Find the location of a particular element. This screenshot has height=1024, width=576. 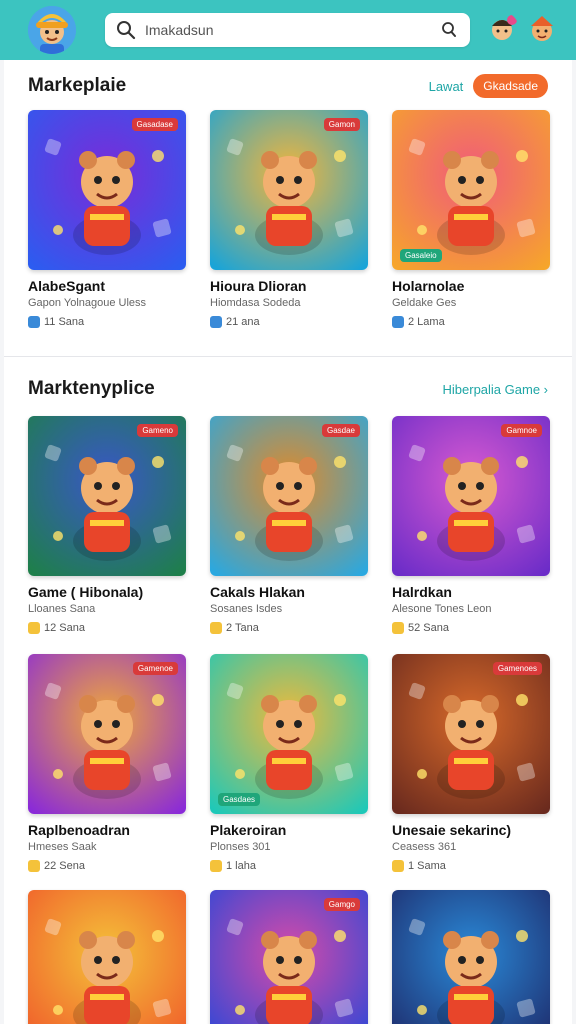

game-meta-text: 1 Sama is located at coordinates (427, 866).